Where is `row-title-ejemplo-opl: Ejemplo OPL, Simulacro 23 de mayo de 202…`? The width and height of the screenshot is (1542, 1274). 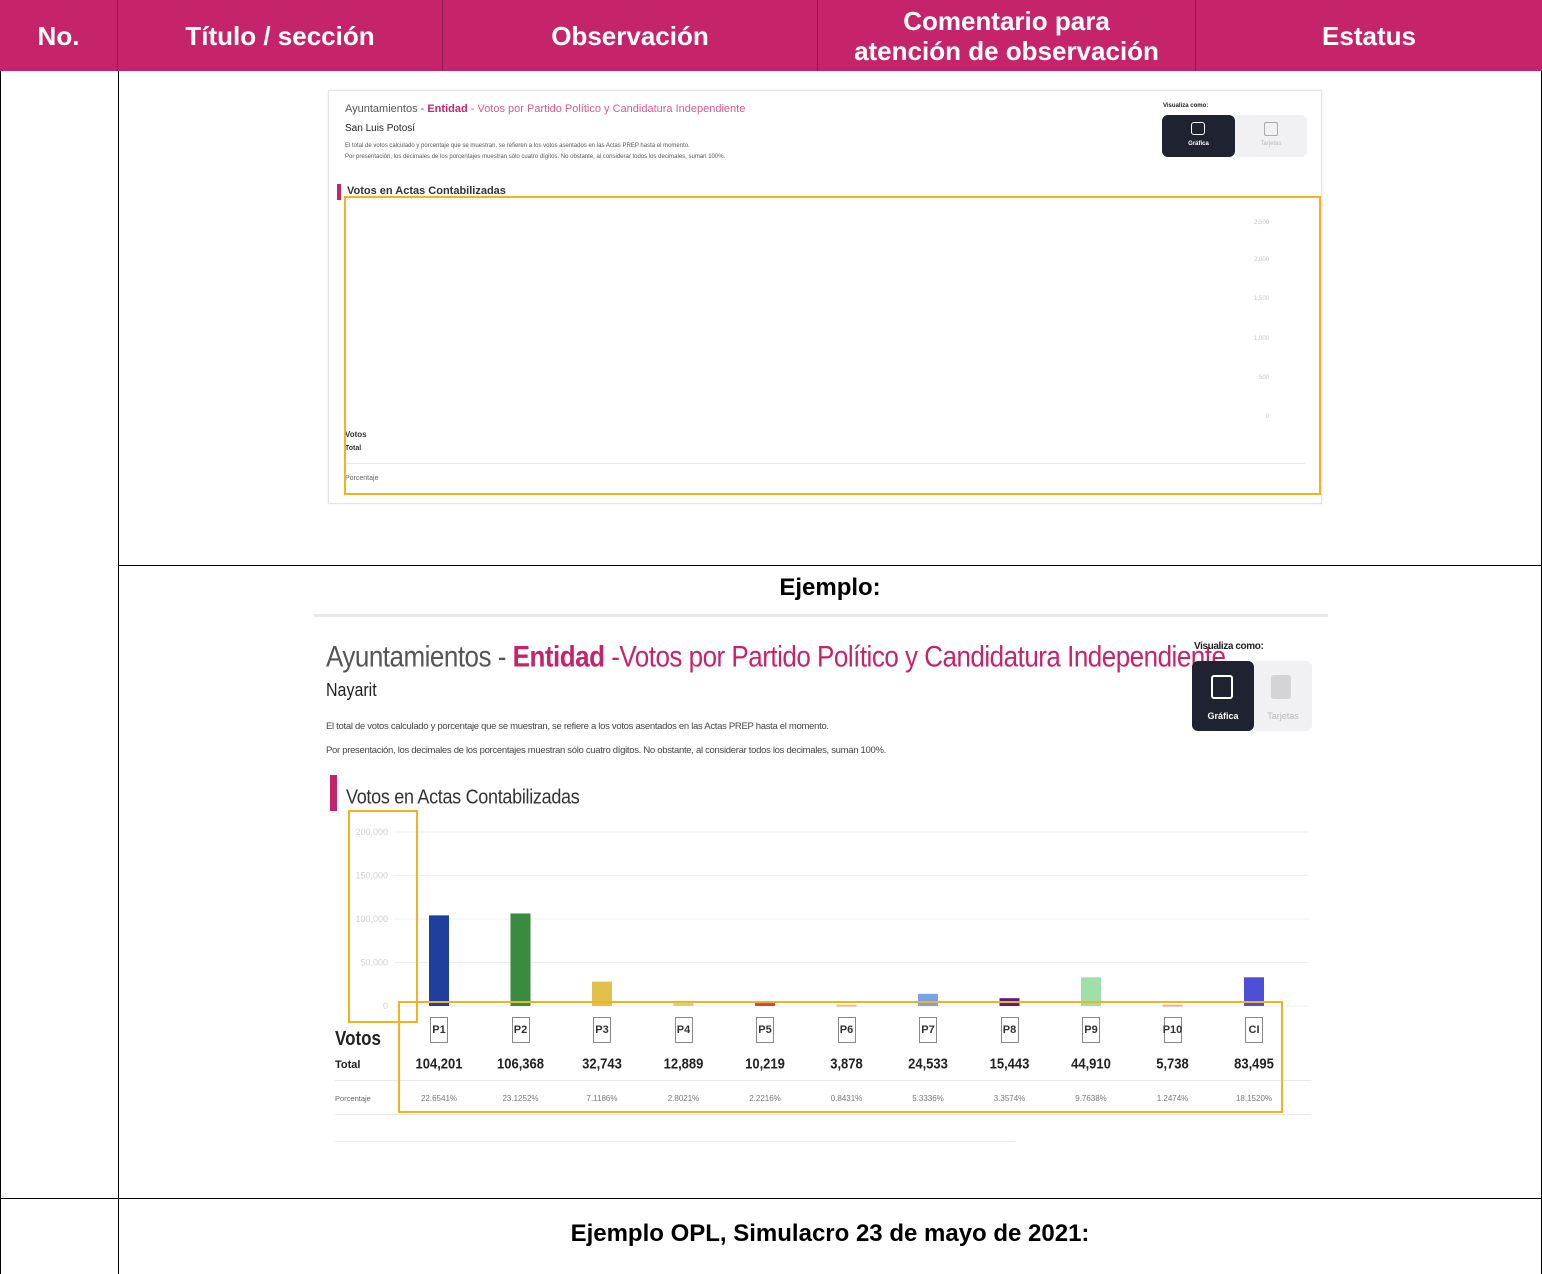 row-title-ejemplo-opl: Ejemplo OPL, Simulacro 23 de mayo de 202… is located at coordinates (830, 1233).